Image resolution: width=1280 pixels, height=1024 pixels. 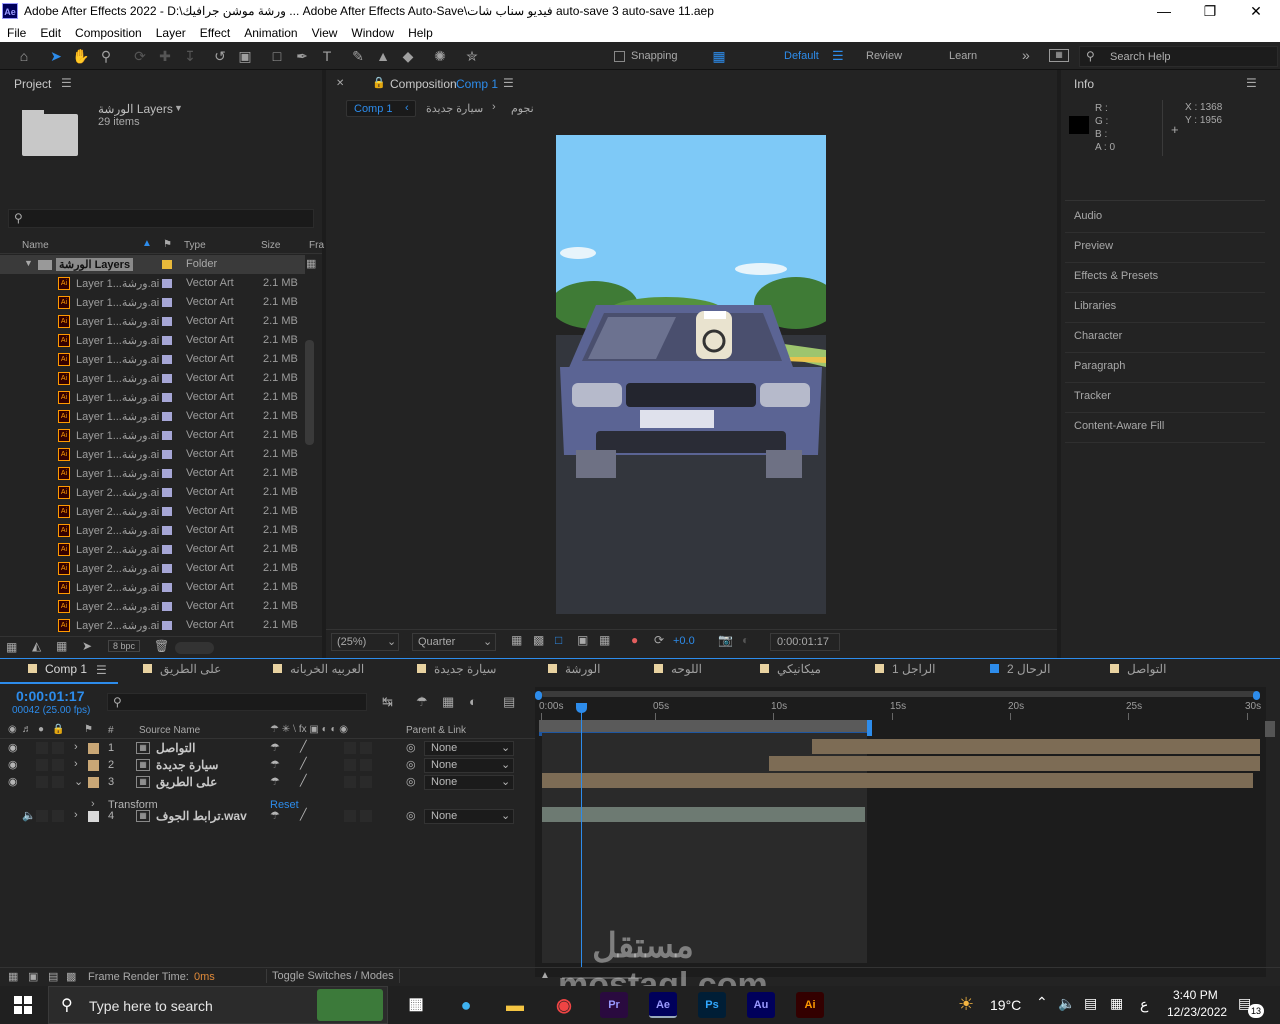 What do you see at coordinates (56, 56) in the screenshot?
I see `selection-tool-icon: ➤` at bounding box center [56, 56].